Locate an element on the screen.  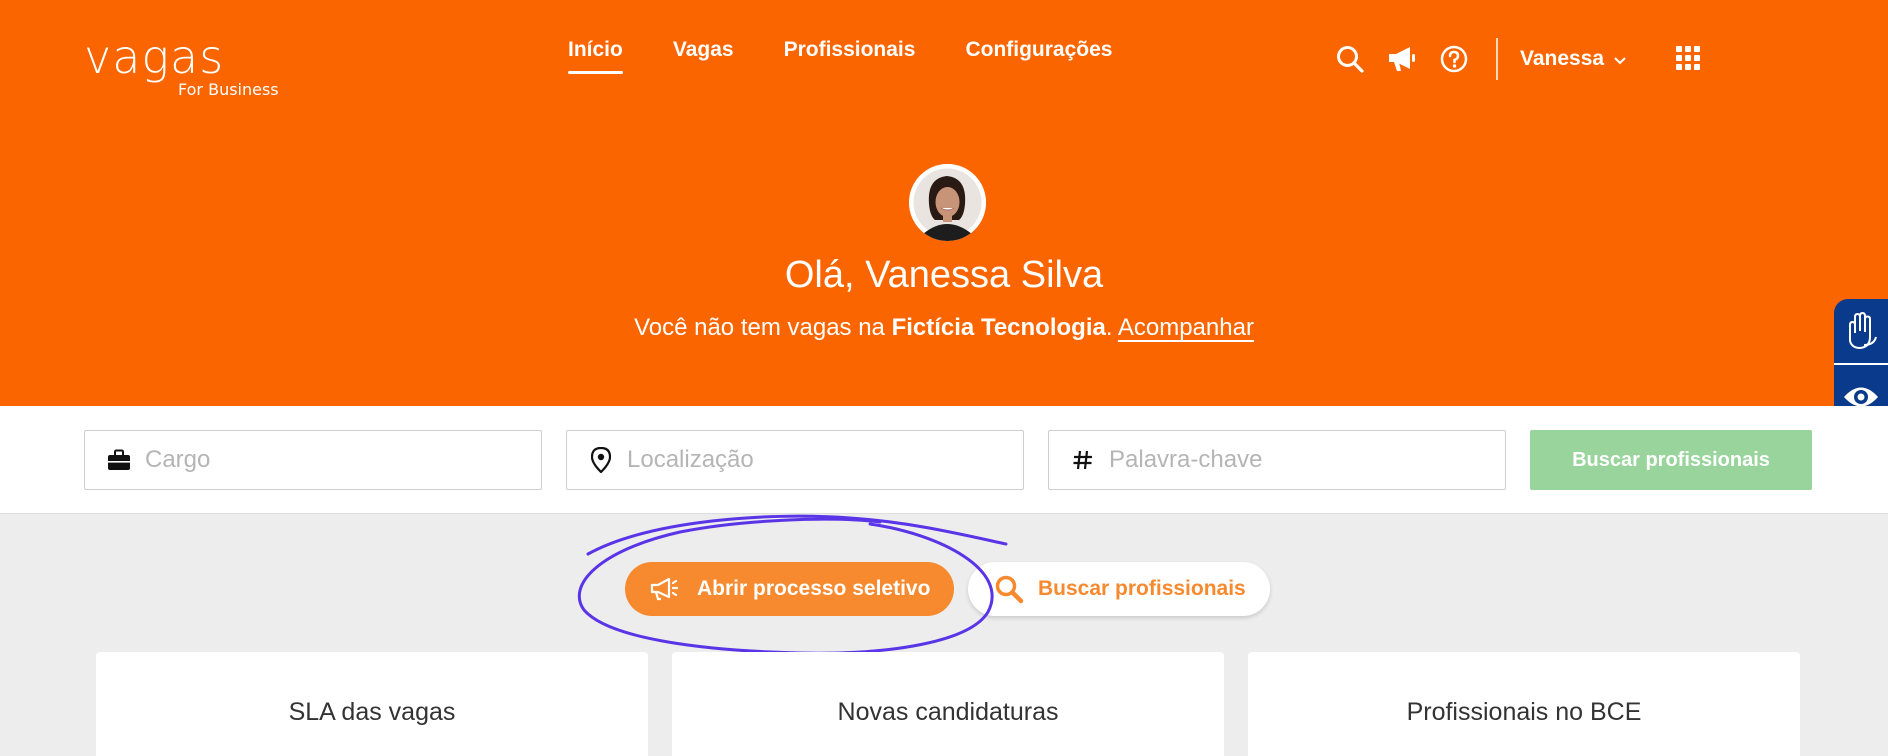
nav-item-profissionais: Profissionais is located at coordinates (850, 56).